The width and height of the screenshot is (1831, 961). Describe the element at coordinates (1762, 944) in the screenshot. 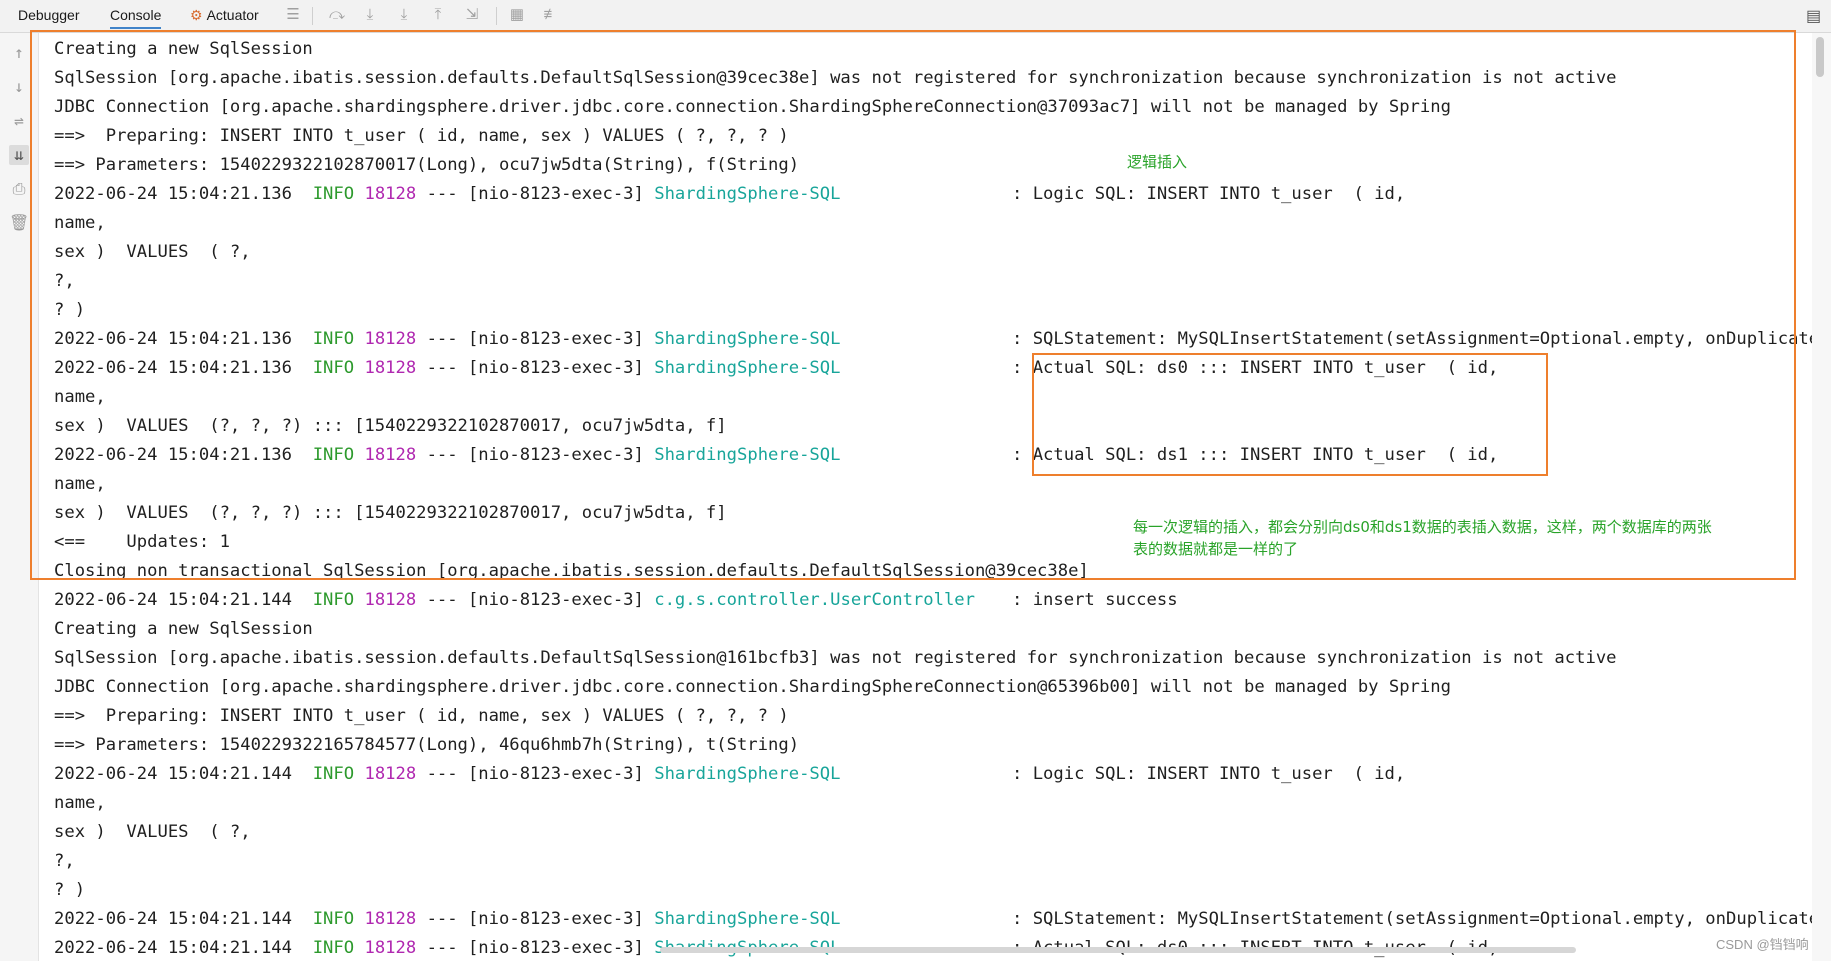

I see `watermark: CSDN @铛铛响` at that location.